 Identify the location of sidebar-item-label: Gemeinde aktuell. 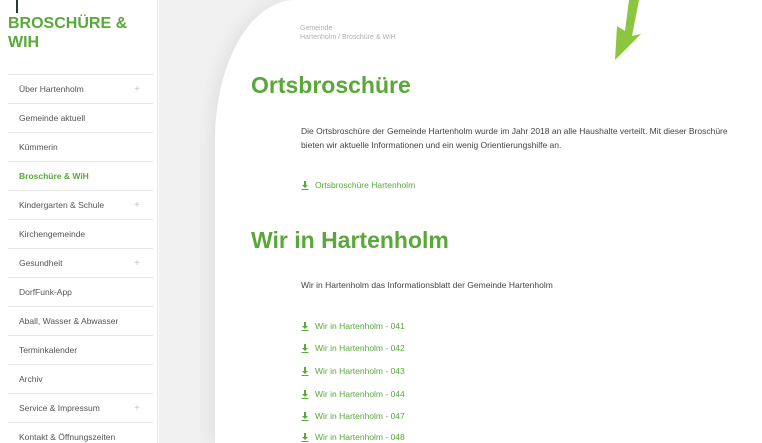
(52, 118).